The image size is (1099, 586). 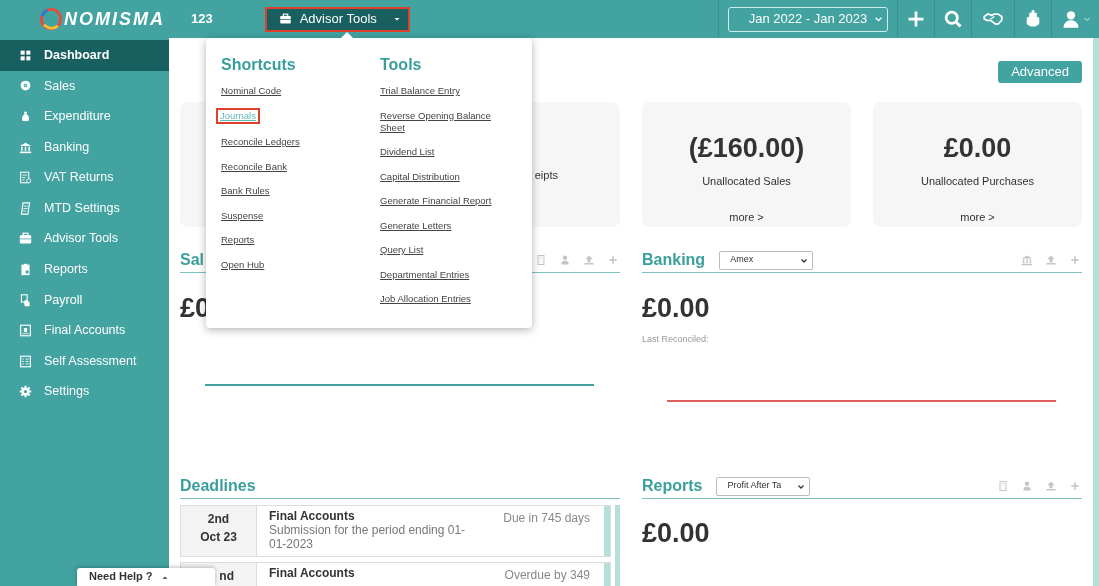 What do you see at coordinates (977, 181) in the screenshot?
I see `card-label: Unallocated Purchases` at bounding box center [977, 181].